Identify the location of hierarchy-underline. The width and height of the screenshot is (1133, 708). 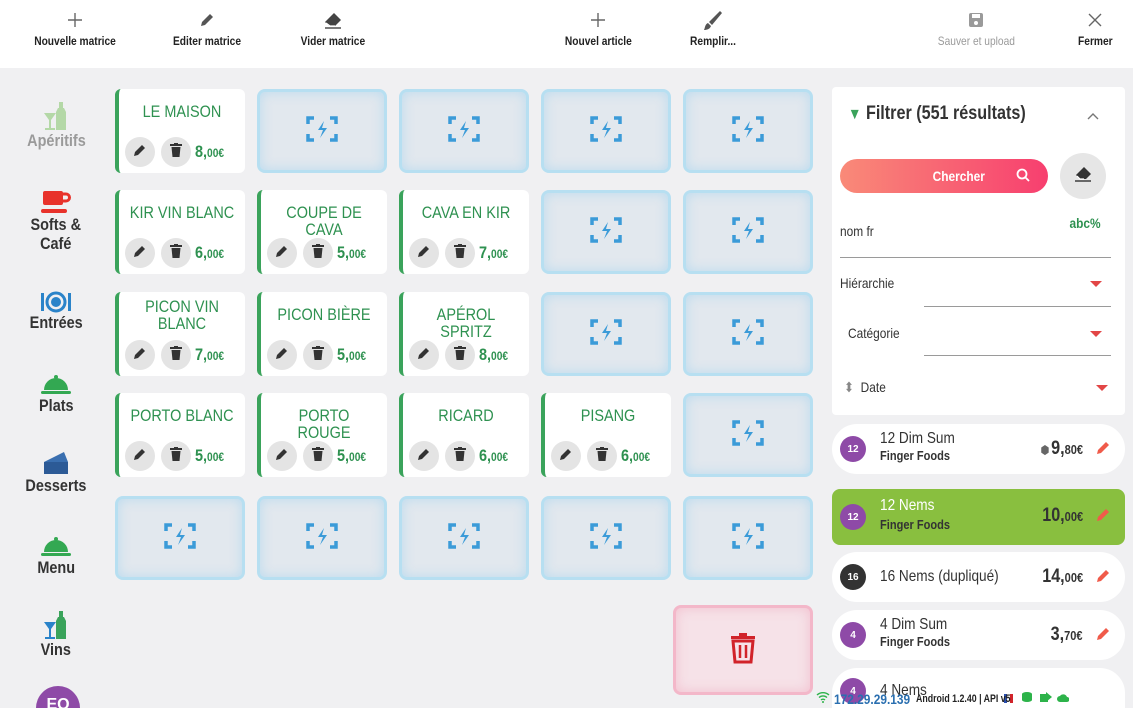
(1017, 306).